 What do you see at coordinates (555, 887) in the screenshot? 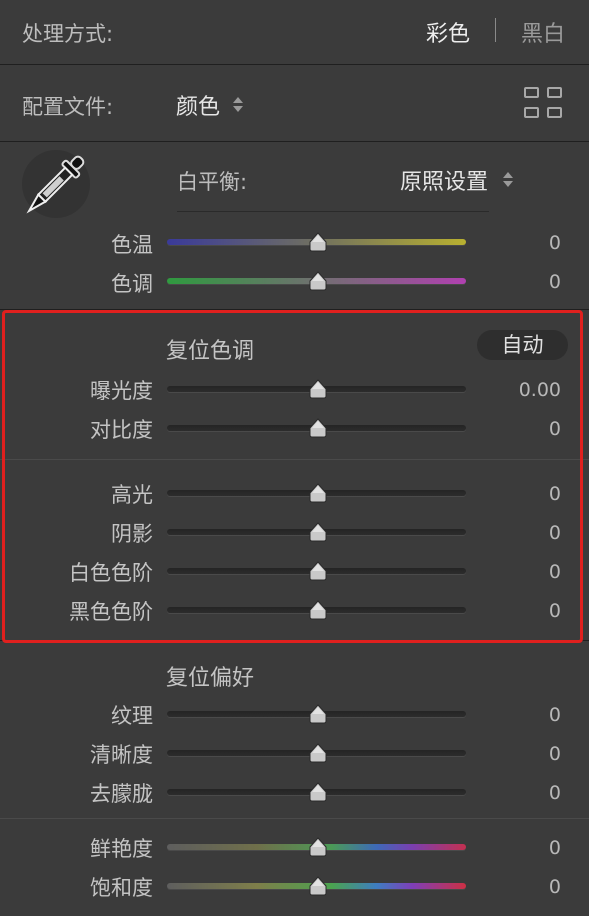
I see `saturation-value: 0` at bounding box center [555, 887].